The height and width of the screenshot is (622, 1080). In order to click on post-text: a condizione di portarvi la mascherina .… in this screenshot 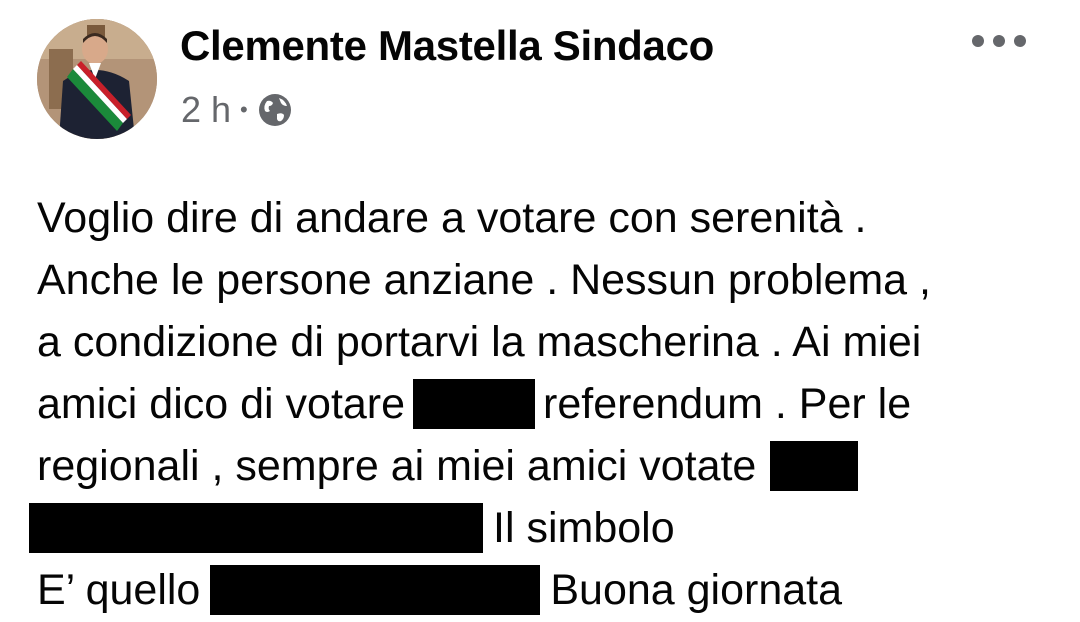, I will do `click(479, 342)`.